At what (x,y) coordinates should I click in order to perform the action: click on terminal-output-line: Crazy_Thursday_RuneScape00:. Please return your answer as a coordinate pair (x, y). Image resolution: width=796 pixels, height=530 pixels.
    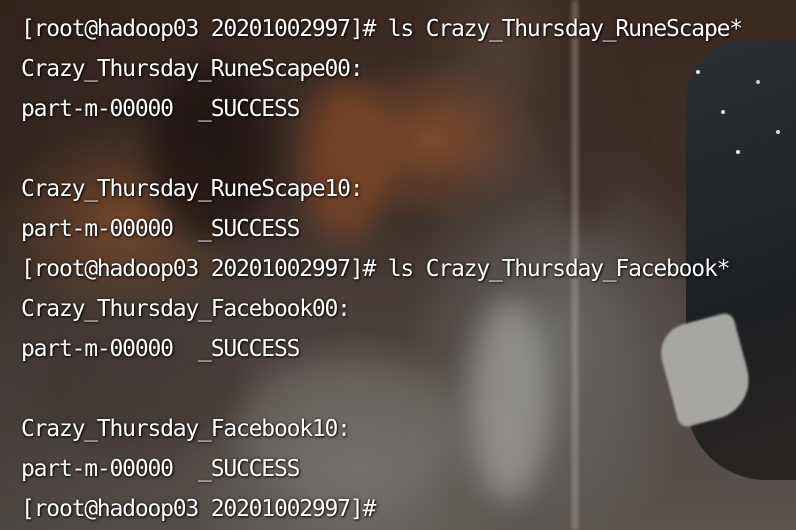
    Looking at the image, I should click on (192, 69).